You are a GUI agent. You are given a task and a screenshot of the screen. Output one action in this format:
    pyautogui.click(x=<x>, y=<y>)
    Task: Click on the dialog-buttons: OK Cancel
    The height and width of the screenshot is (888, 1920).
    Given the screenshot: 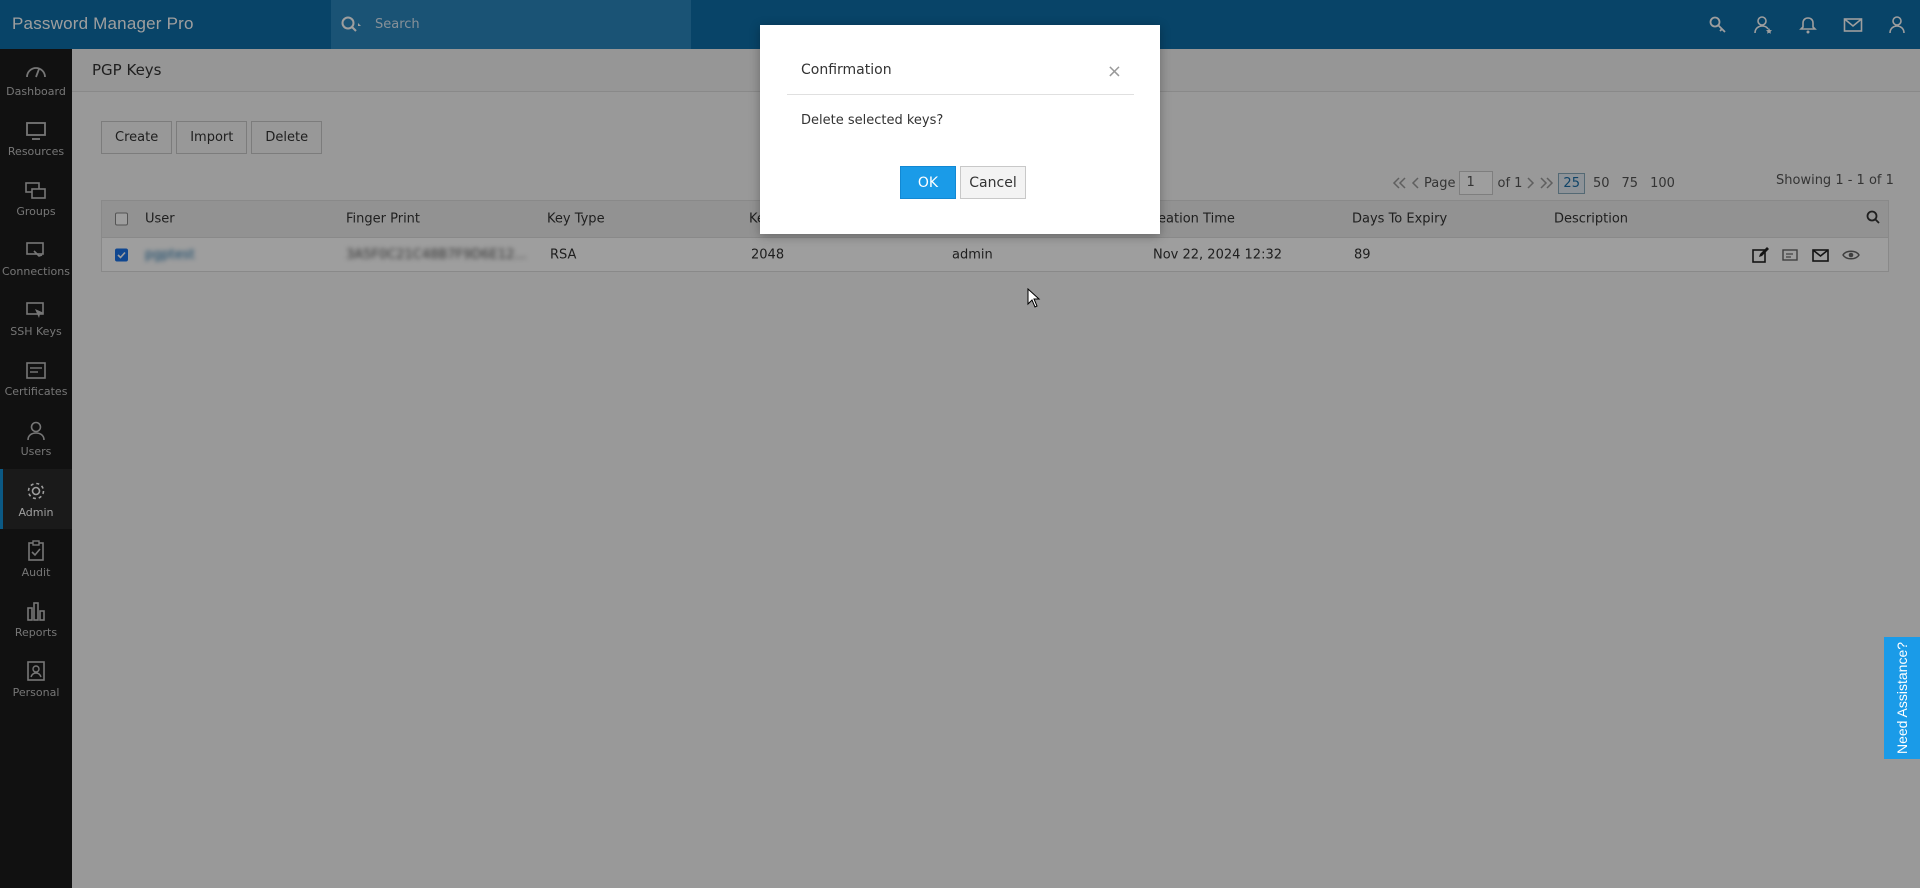 What is the action you would take?
    pyautogui.click(x=963, y=182)
    